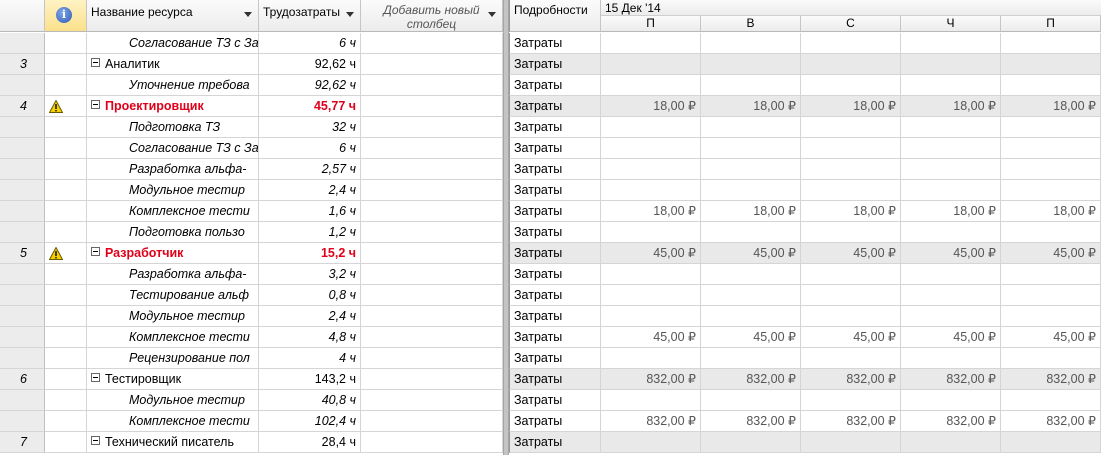  I want to click on resource-name-cell: Разработка альфа-, so click(173, 274).